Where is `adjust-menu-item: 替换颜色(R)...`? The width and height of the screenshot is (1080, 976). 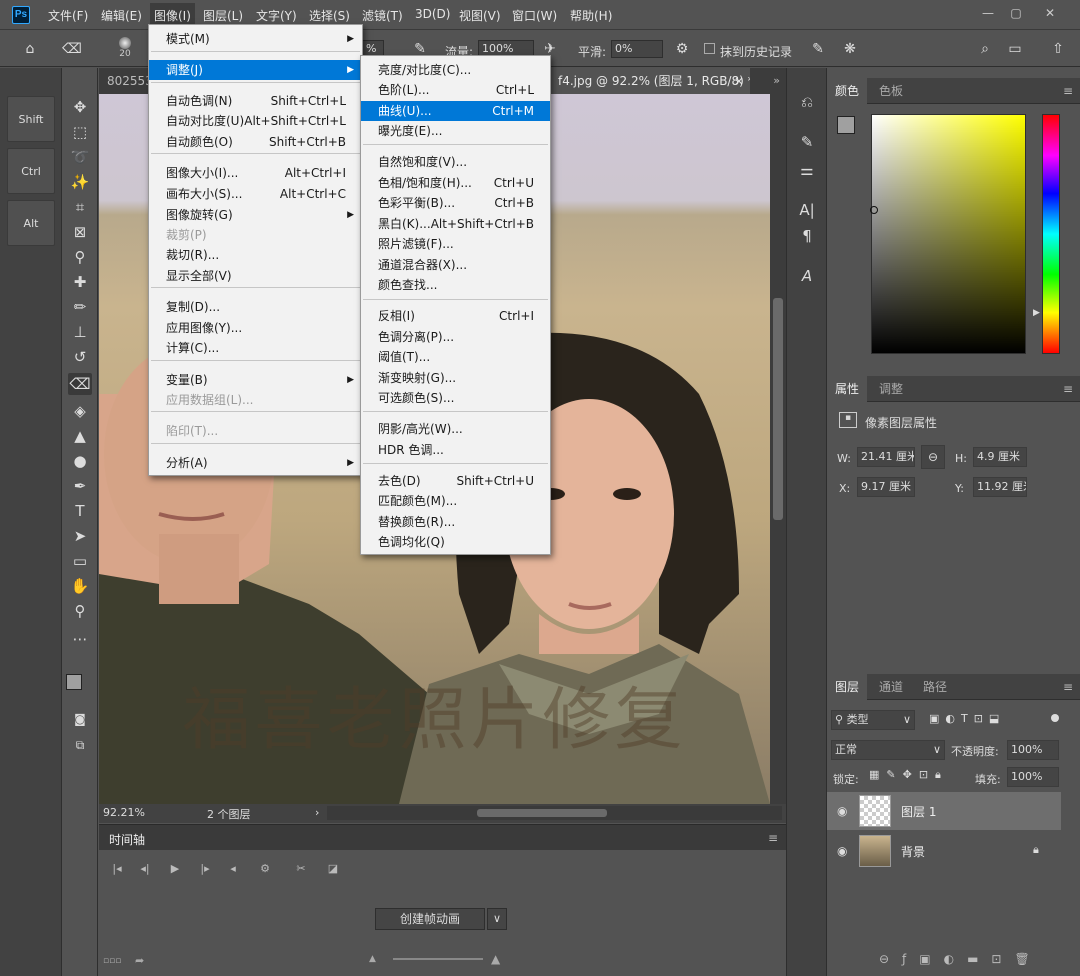
adjust-menu-item: 替换颜色(R)... is located at coordinates (455, 522).